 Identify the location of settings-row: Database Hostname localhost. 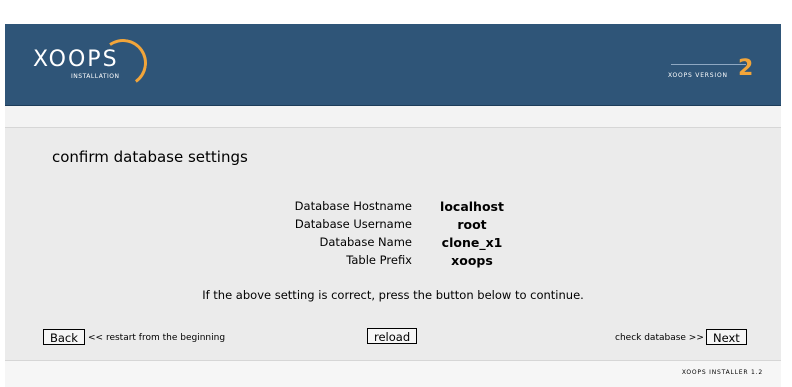
(392, 206).